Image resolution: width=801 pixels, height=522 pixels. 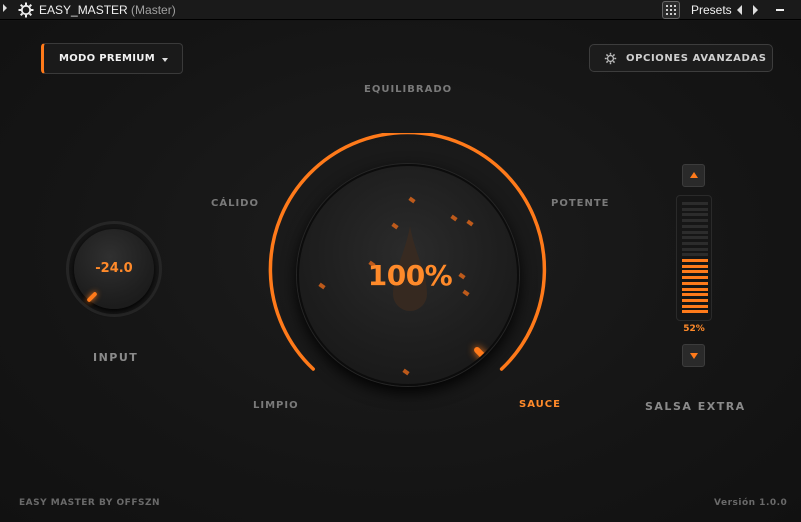 What do you see at coordinates (408, 89) in the screenshot?
I see `tone-label-equilibrado: EQUILIBRADO` at bounding box center [408, 89].